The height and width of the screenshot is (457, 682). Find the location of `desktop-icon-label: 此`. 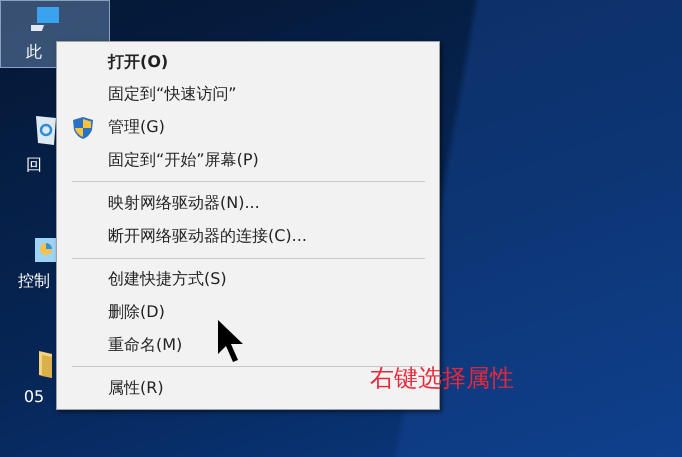

desktop-icon-label: 此 is located at coordinates (34, 52).